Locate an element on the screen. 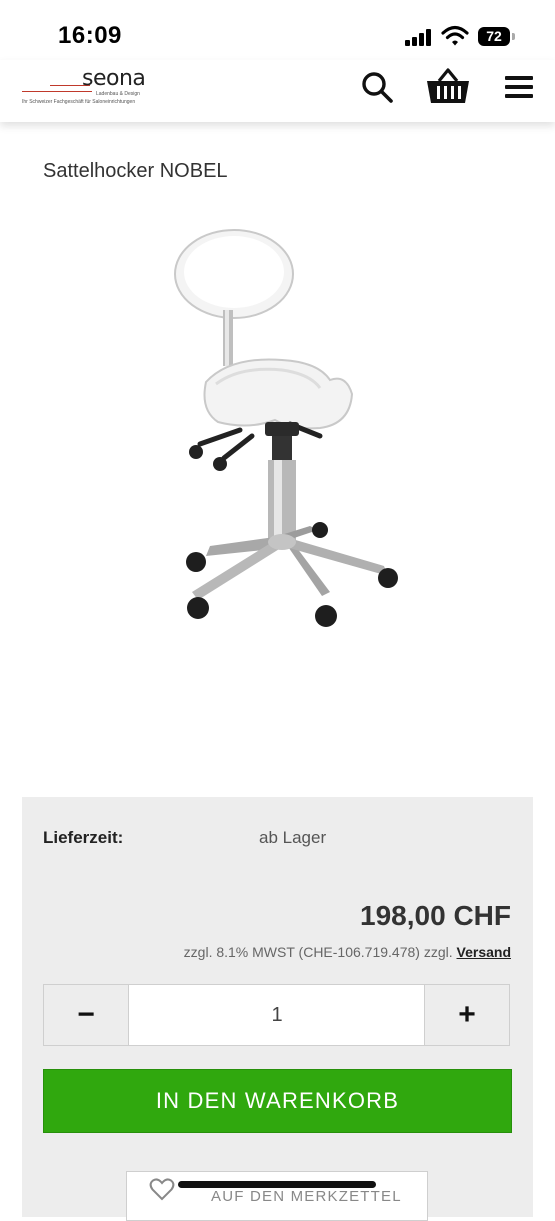 The width and height of the screenshot is (555, 1221). heart-icon is located at coordinates (162, 1189).